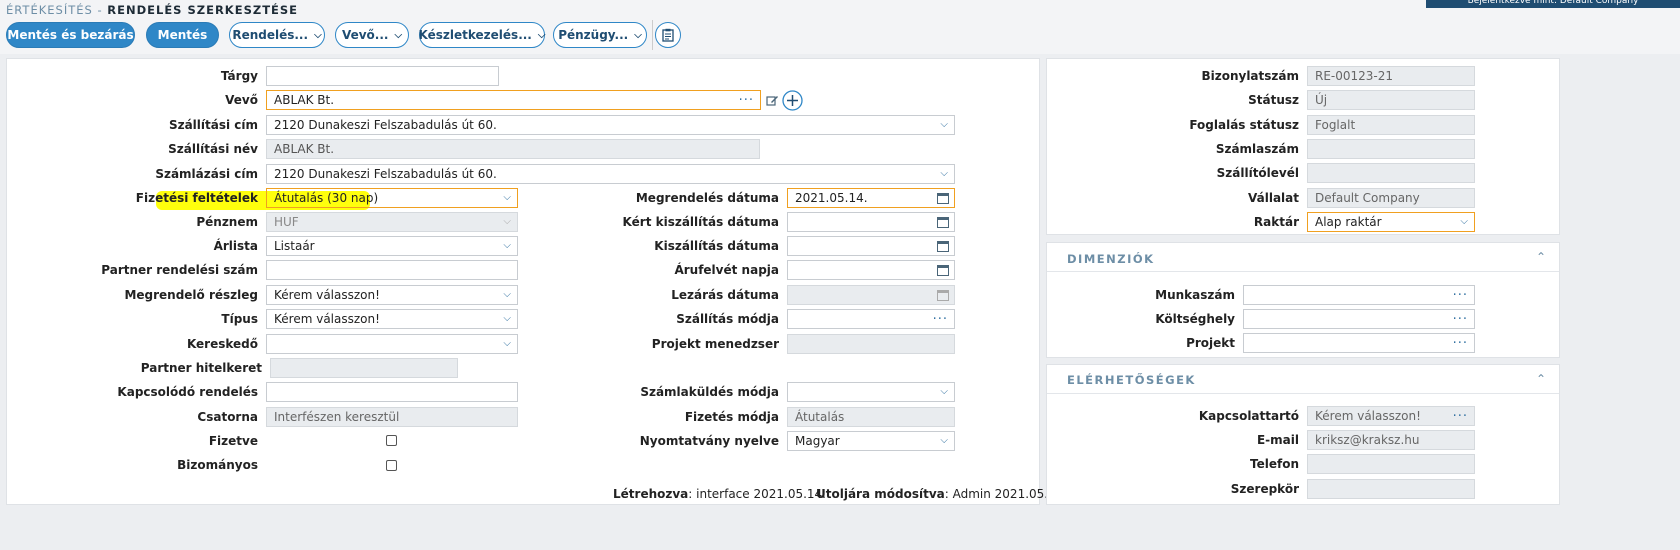 This screenshot has width=1680, height=550. What do you see at coordinates (871, 441) in the screenshot?
I see `print-language-select: Magyar ⌵` at bounding box center [871, 441].